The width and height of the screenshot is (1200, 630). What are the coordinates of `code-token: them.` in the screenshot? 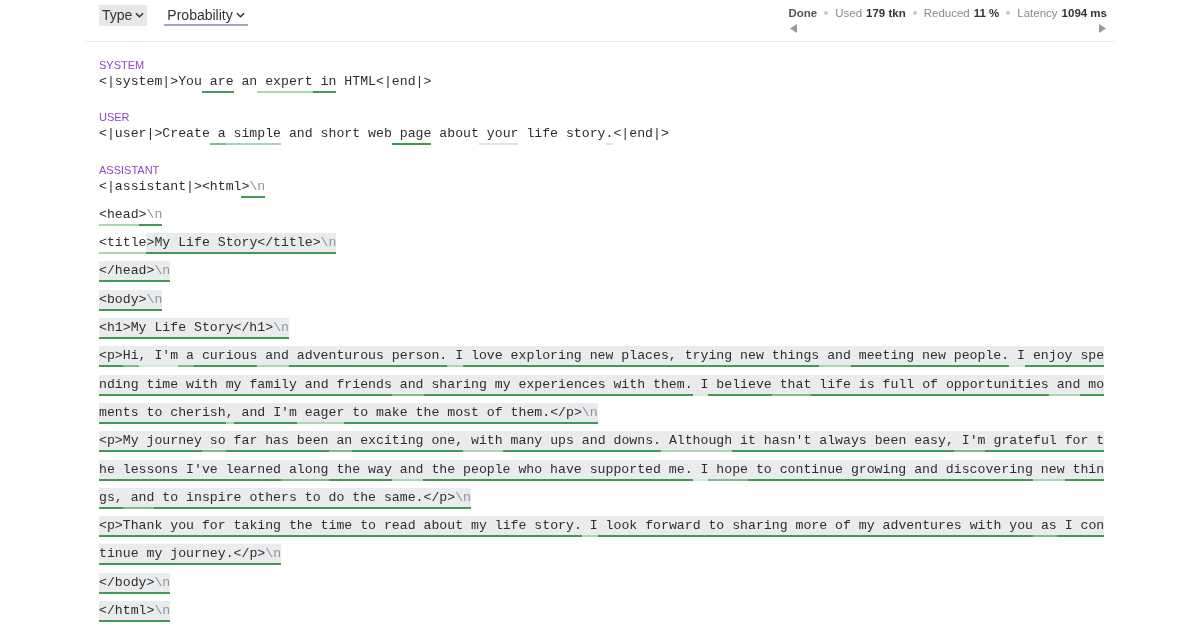 It's located at (669, 384).